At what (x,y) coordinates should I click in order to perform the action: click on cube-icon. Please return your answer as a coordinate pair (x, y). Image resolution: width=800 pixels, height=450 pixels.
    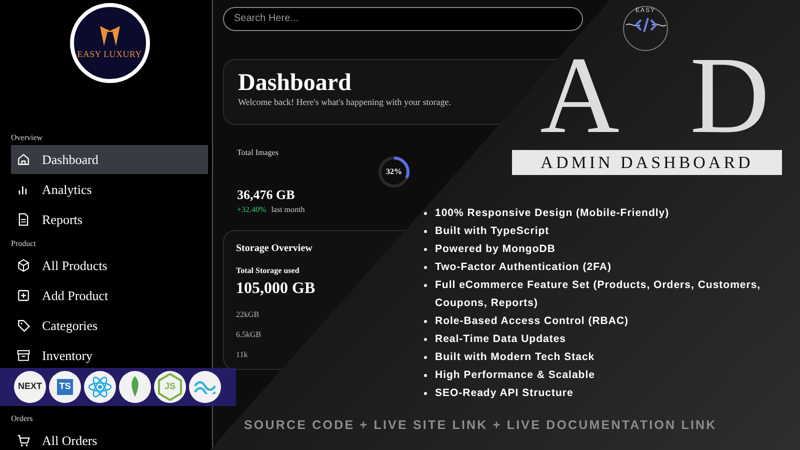
    Looking at the image, I should click on (23, 265).